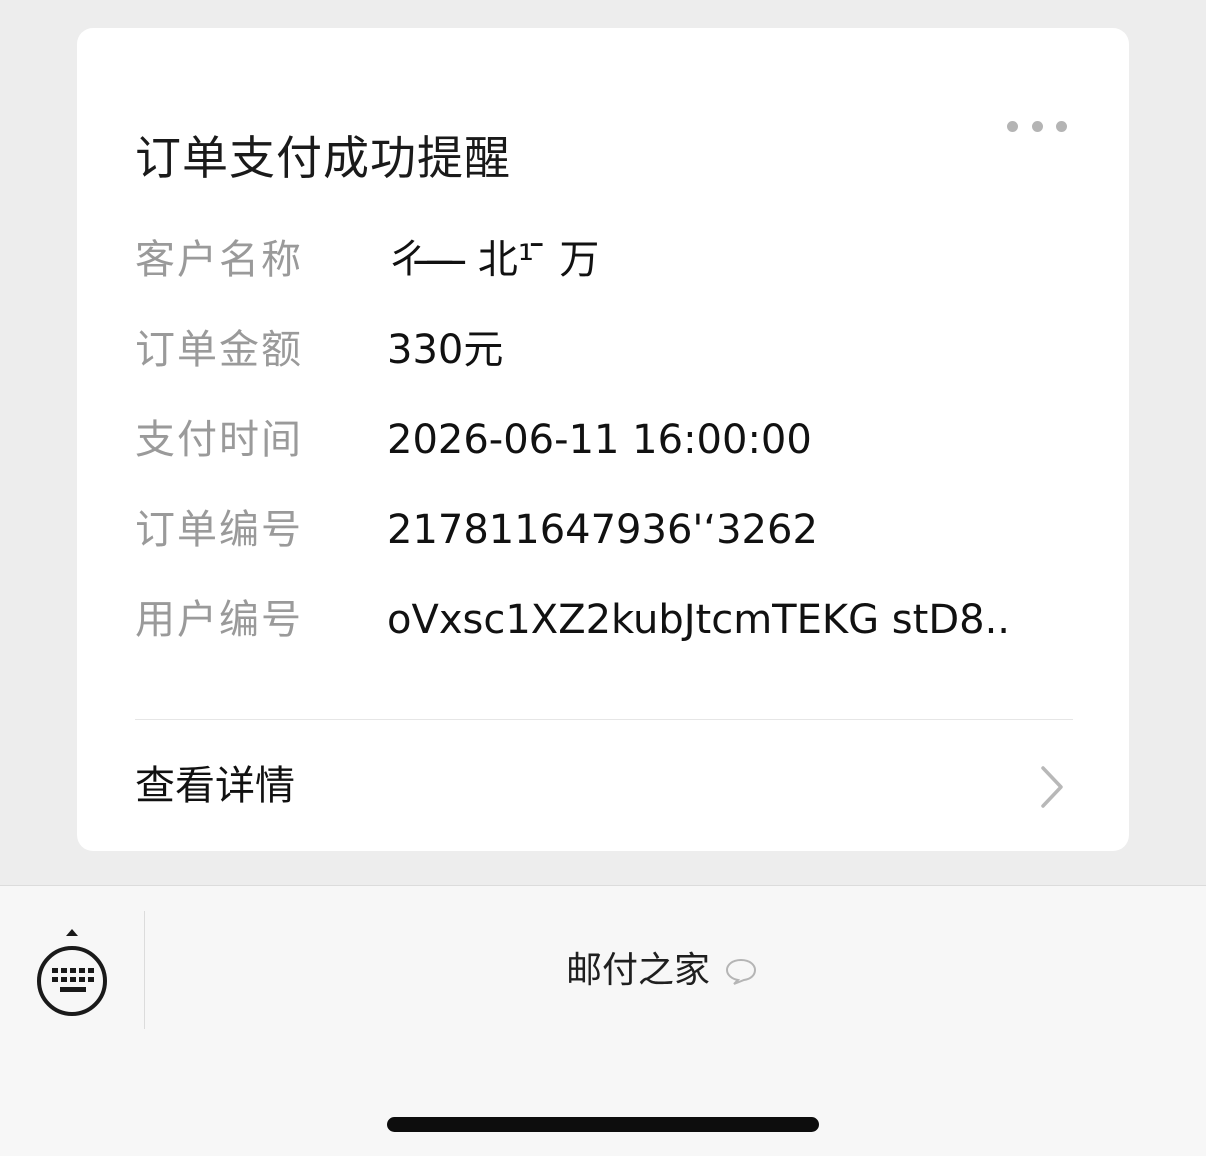 This screenshot has width=1206, height=1156. What do you see at coordinates (215, 786) in the screenshot?
I see `view-details-label: 查看详情` at bounding box center [215, 786].